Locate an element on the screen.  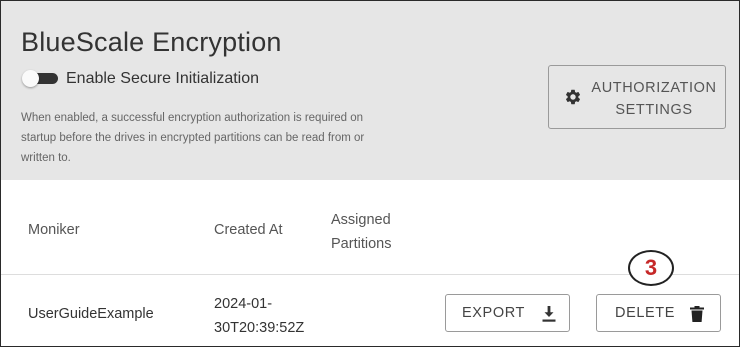
export-button: EXPORT is located at coordinates (507, 313).